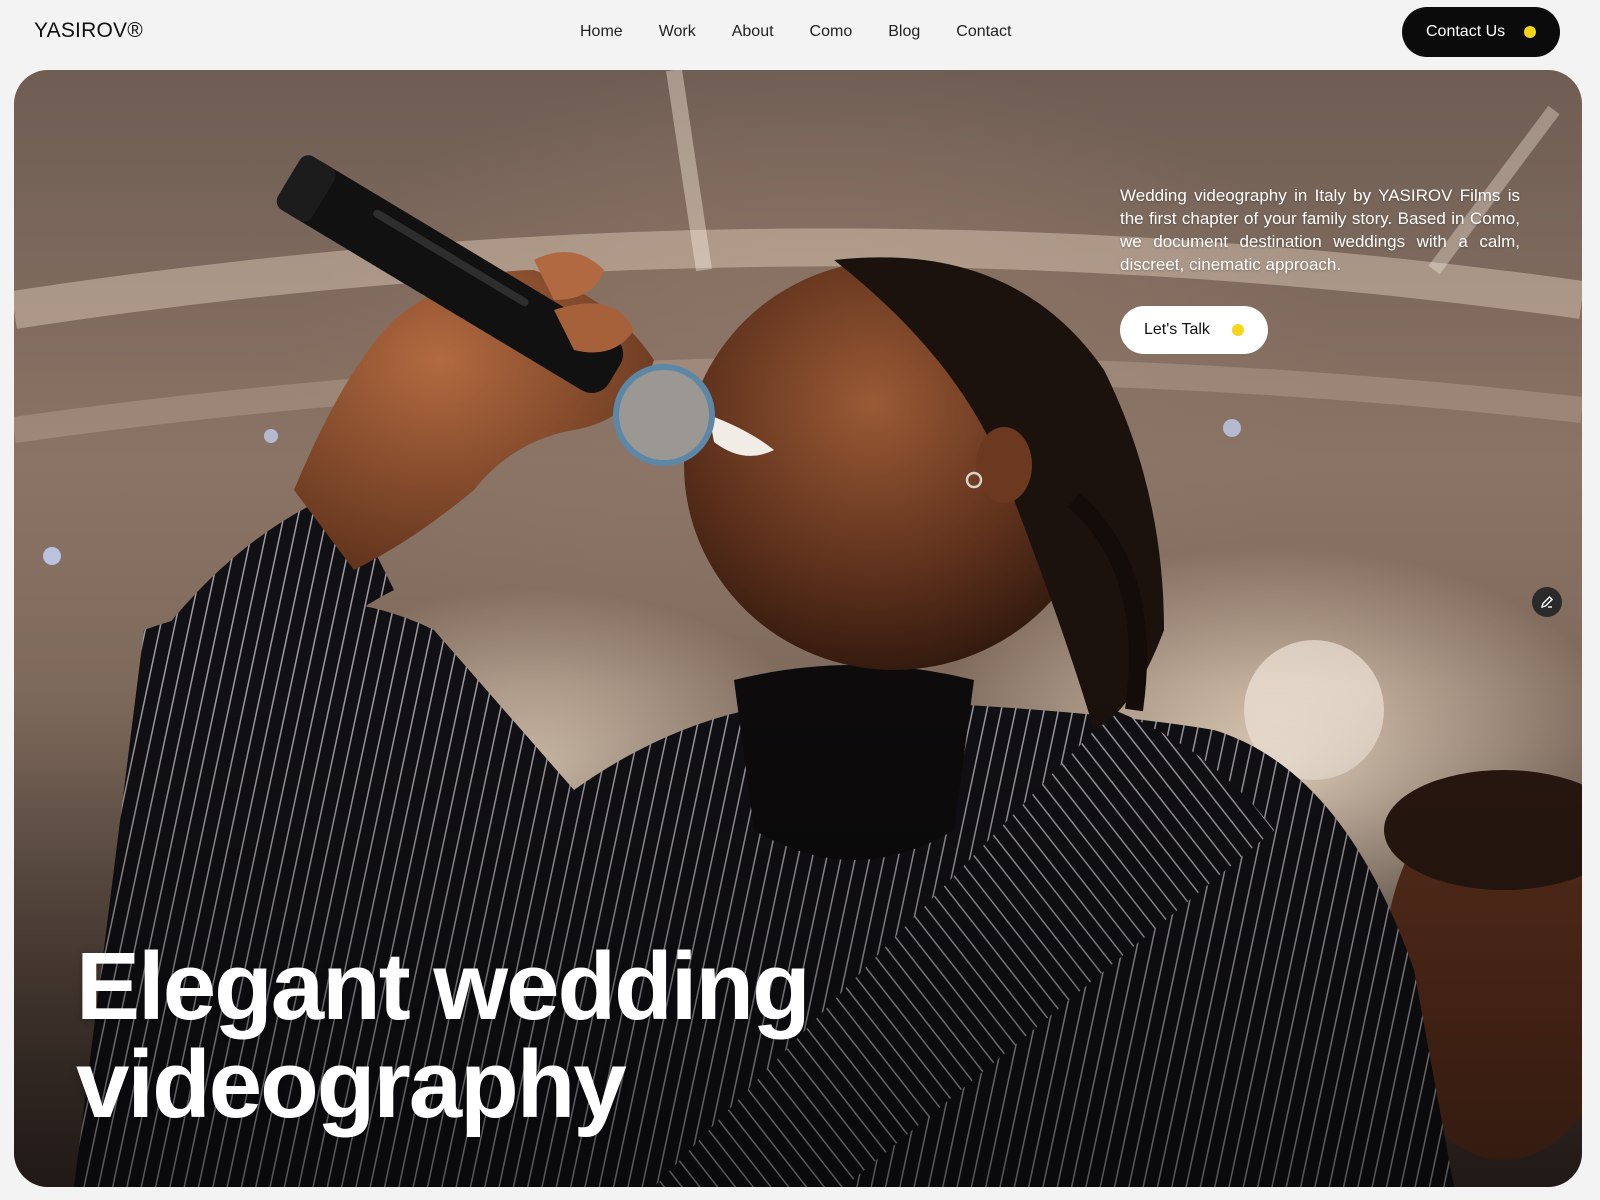 This screenshot has width=1600, height=1200. I want to click on pencil-icon, so click(1546, 602).